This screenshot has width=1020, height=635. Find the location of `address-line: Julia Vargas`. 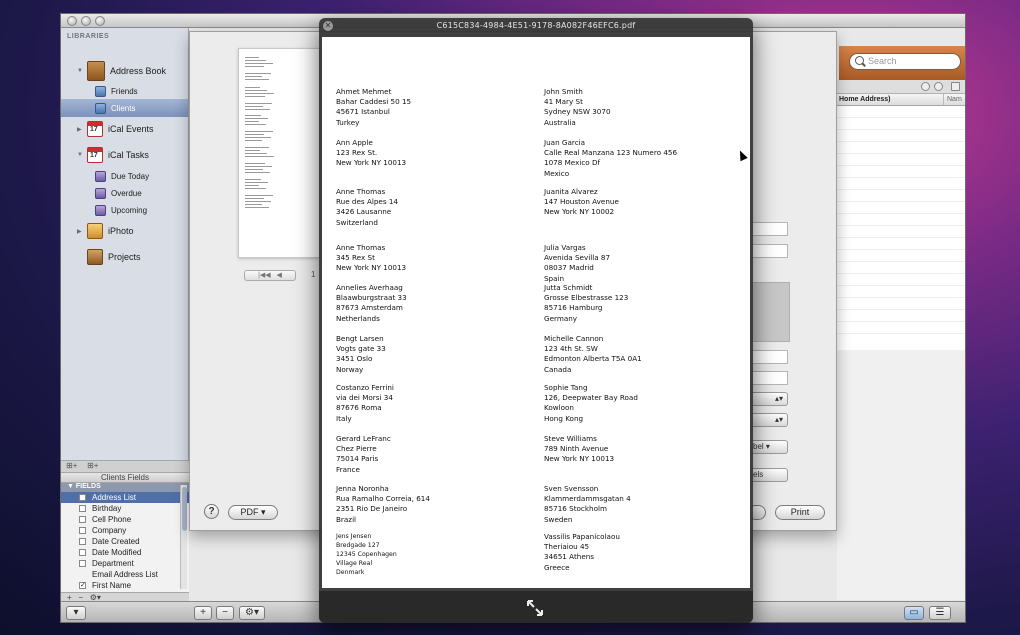

address-line: Julia Vargas is located at coordinates (565, 247).